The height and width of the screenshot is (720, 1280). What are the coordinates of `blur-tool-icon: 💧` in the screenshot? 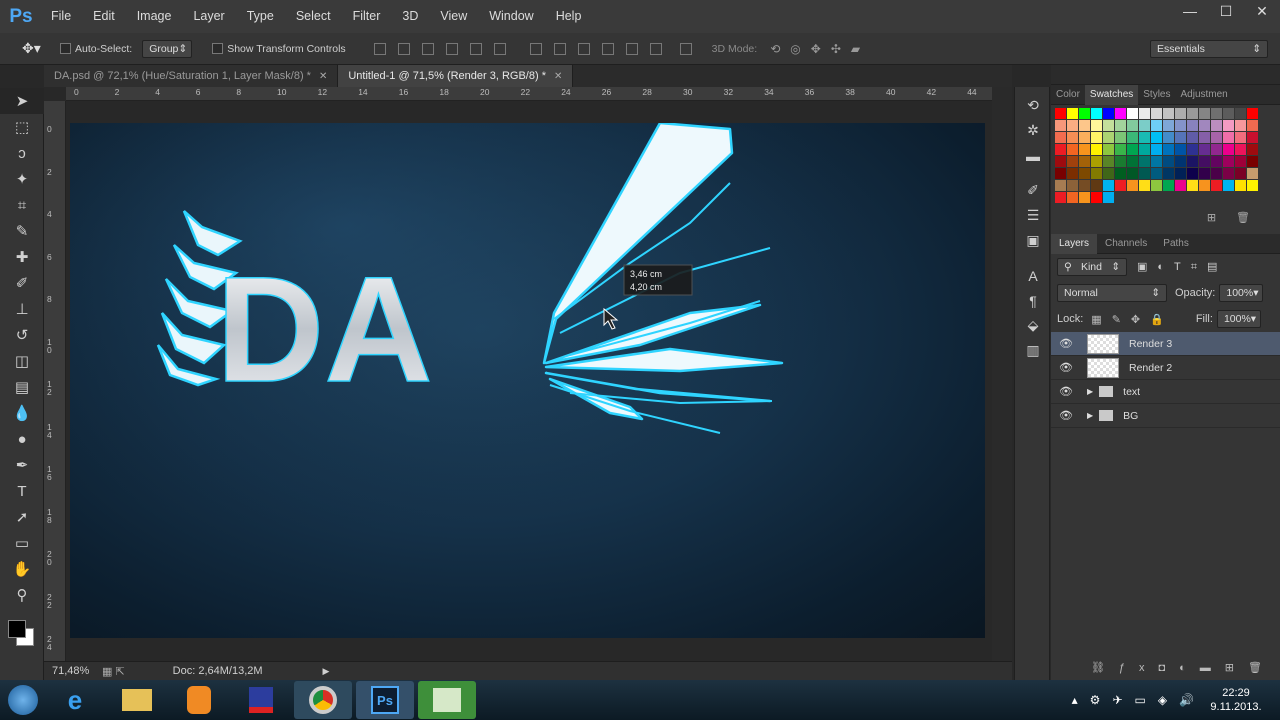 It's located at (22, 413).